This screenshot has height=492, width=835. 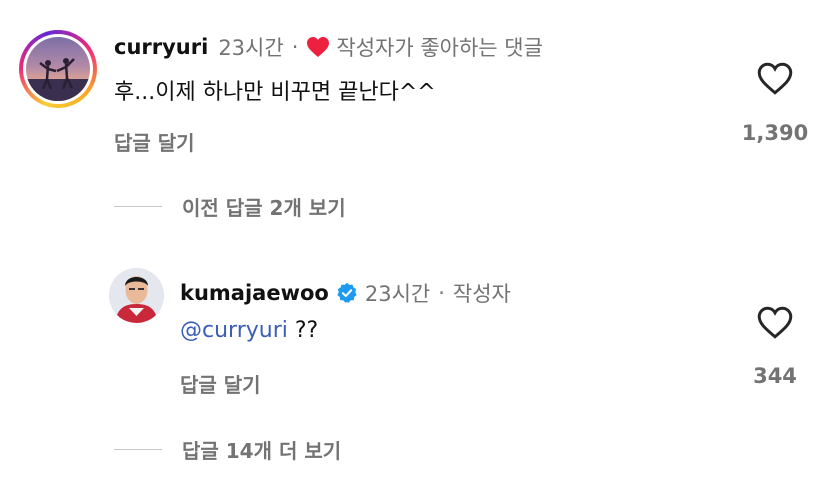 I want to click on comment1-meta: curryuri 23시간 · 작성자가 좋아하는 댓글, so click(x=328, y=47).